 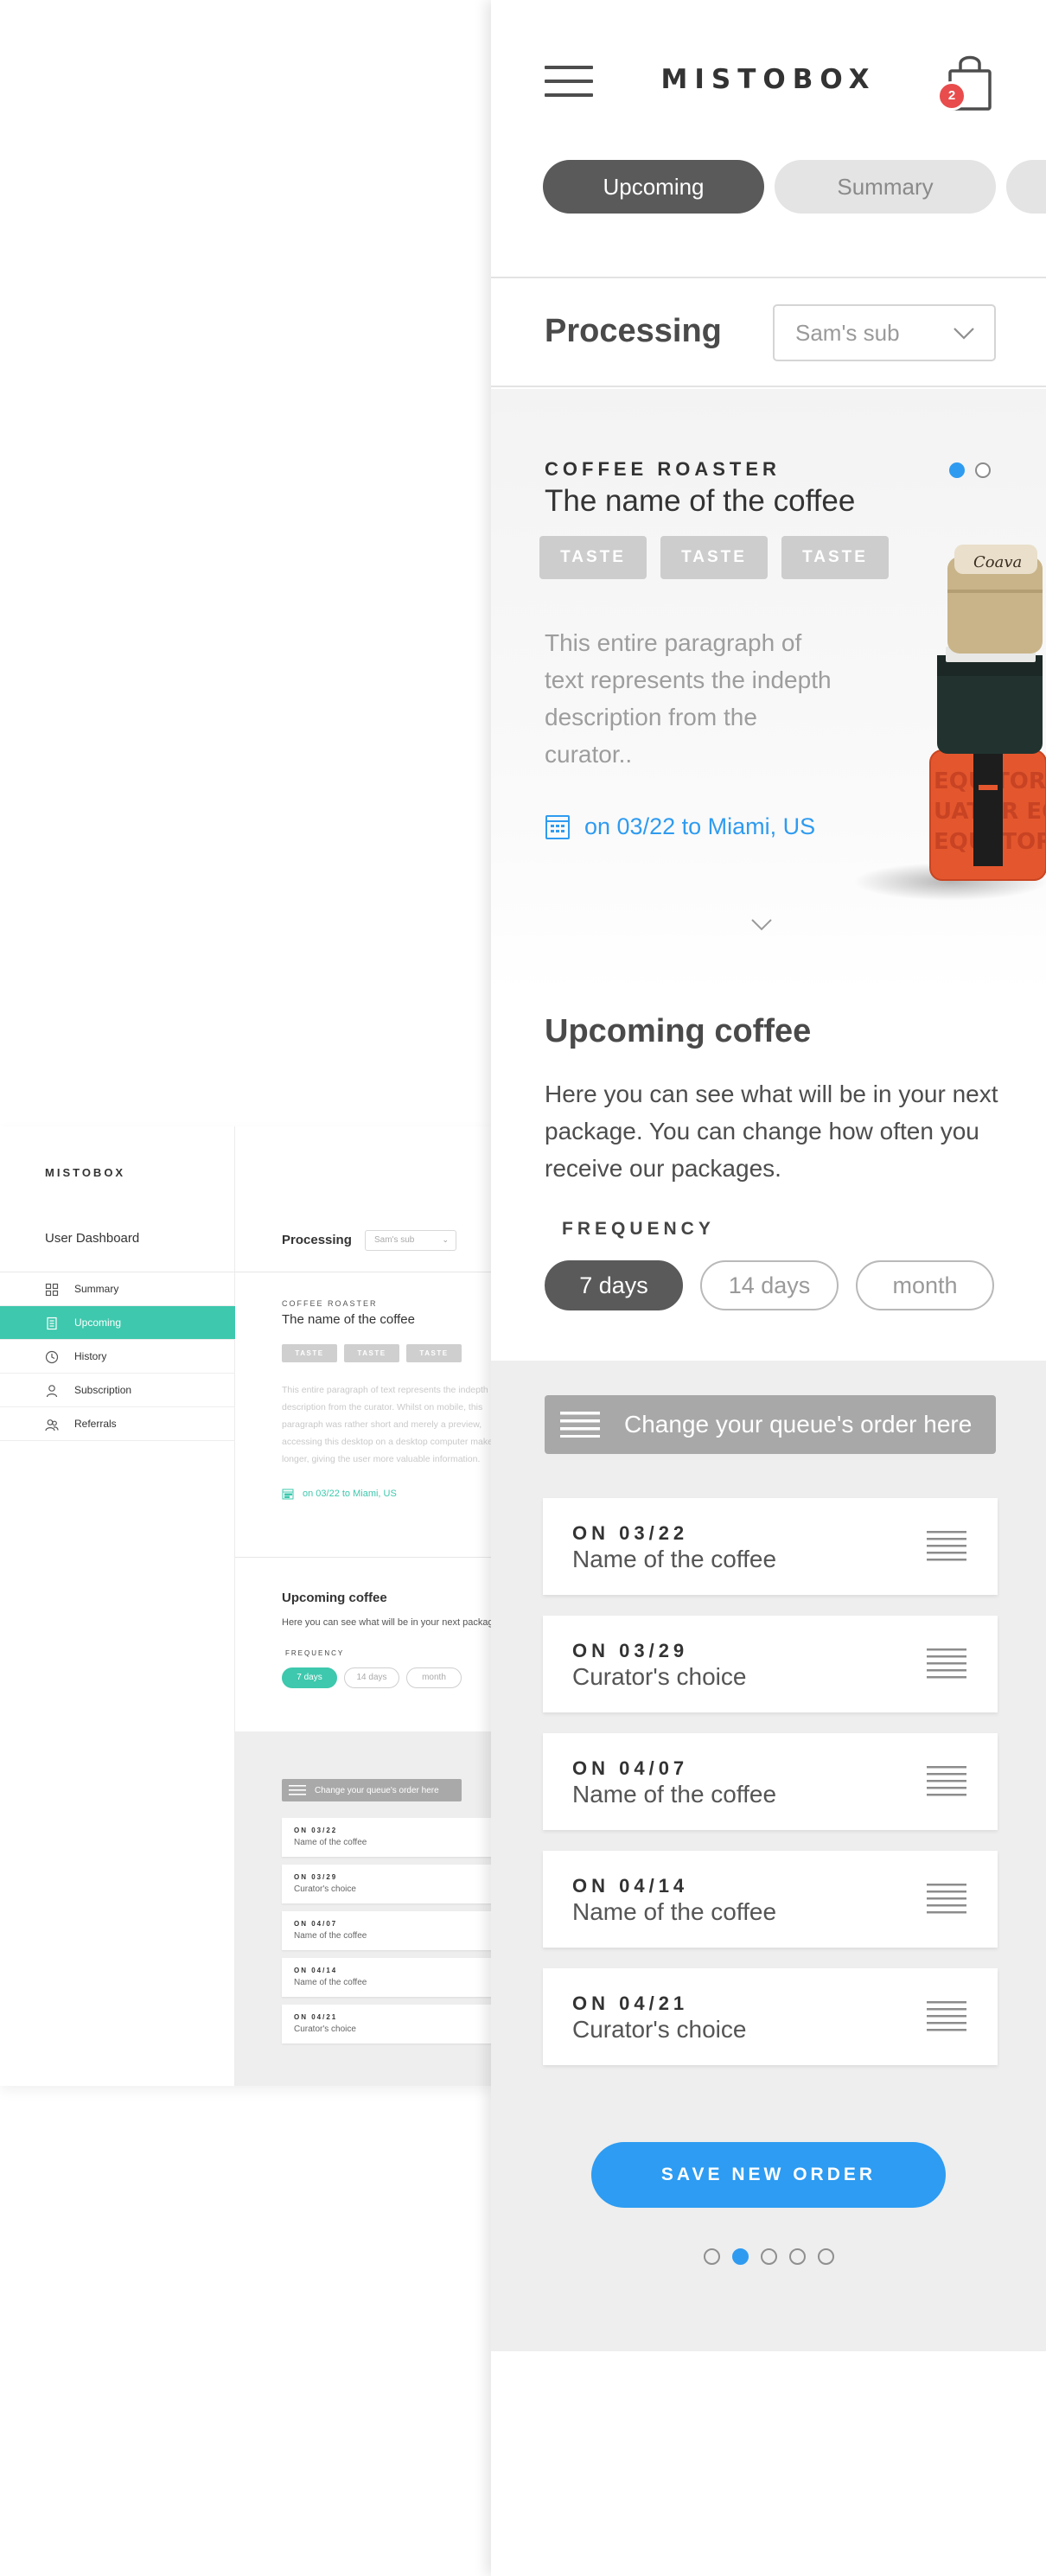 What do you see at coordinates (633, 331) in the screenshot?
I see `processing-title: Processing` at bounding box center [633, 331].